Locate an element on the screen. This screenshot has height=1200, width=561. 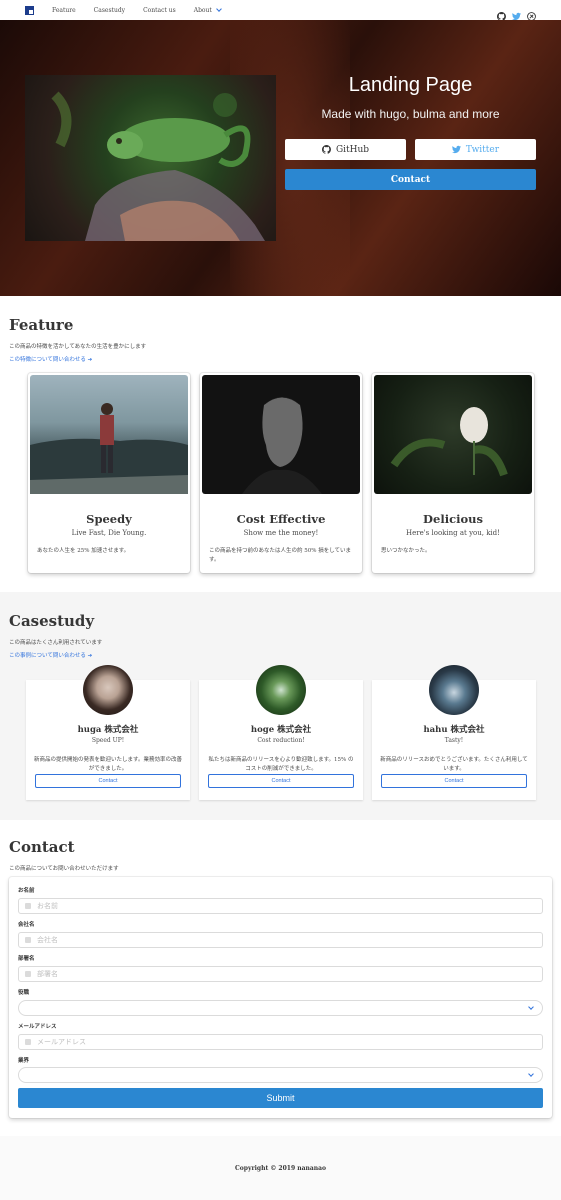
casestudy-title: Casestudy is located at coordinates (52, 621).